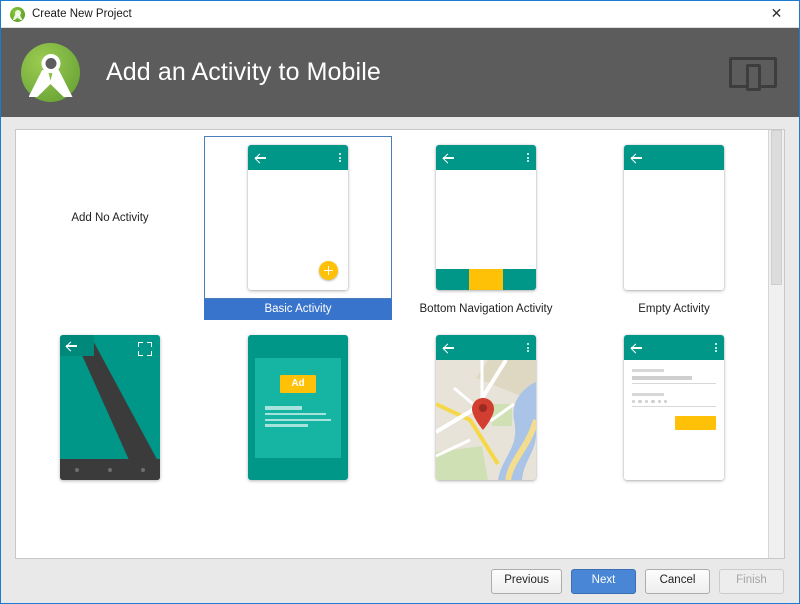 The image size is (800, 604). I want to click on thumbnail-basic-activity, so click(298, 217).